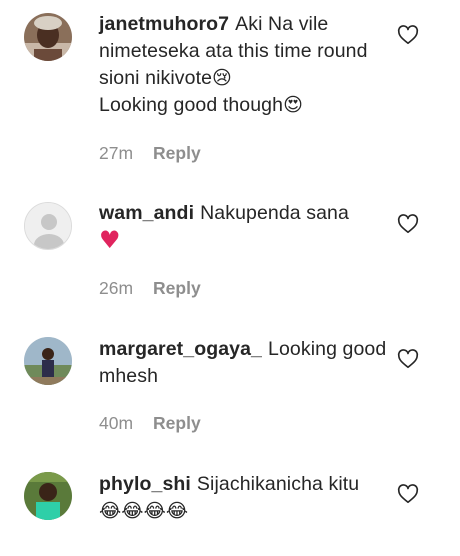 The width and height of the screenshot is (460, 556). I want to click on comment-text: margaret_ogaya_ Looking good mhesh, so click(243, 362).